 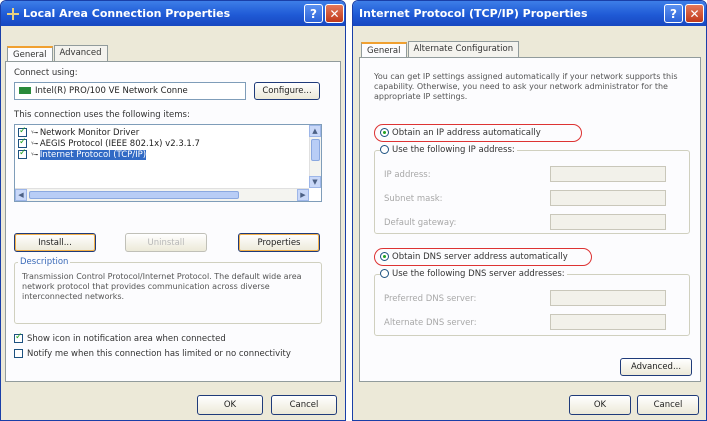 What do you see at coordinates (166, 242) in the screenshot?
I see `uninstall-button: Uninstall` at bounding box center [166, 242].